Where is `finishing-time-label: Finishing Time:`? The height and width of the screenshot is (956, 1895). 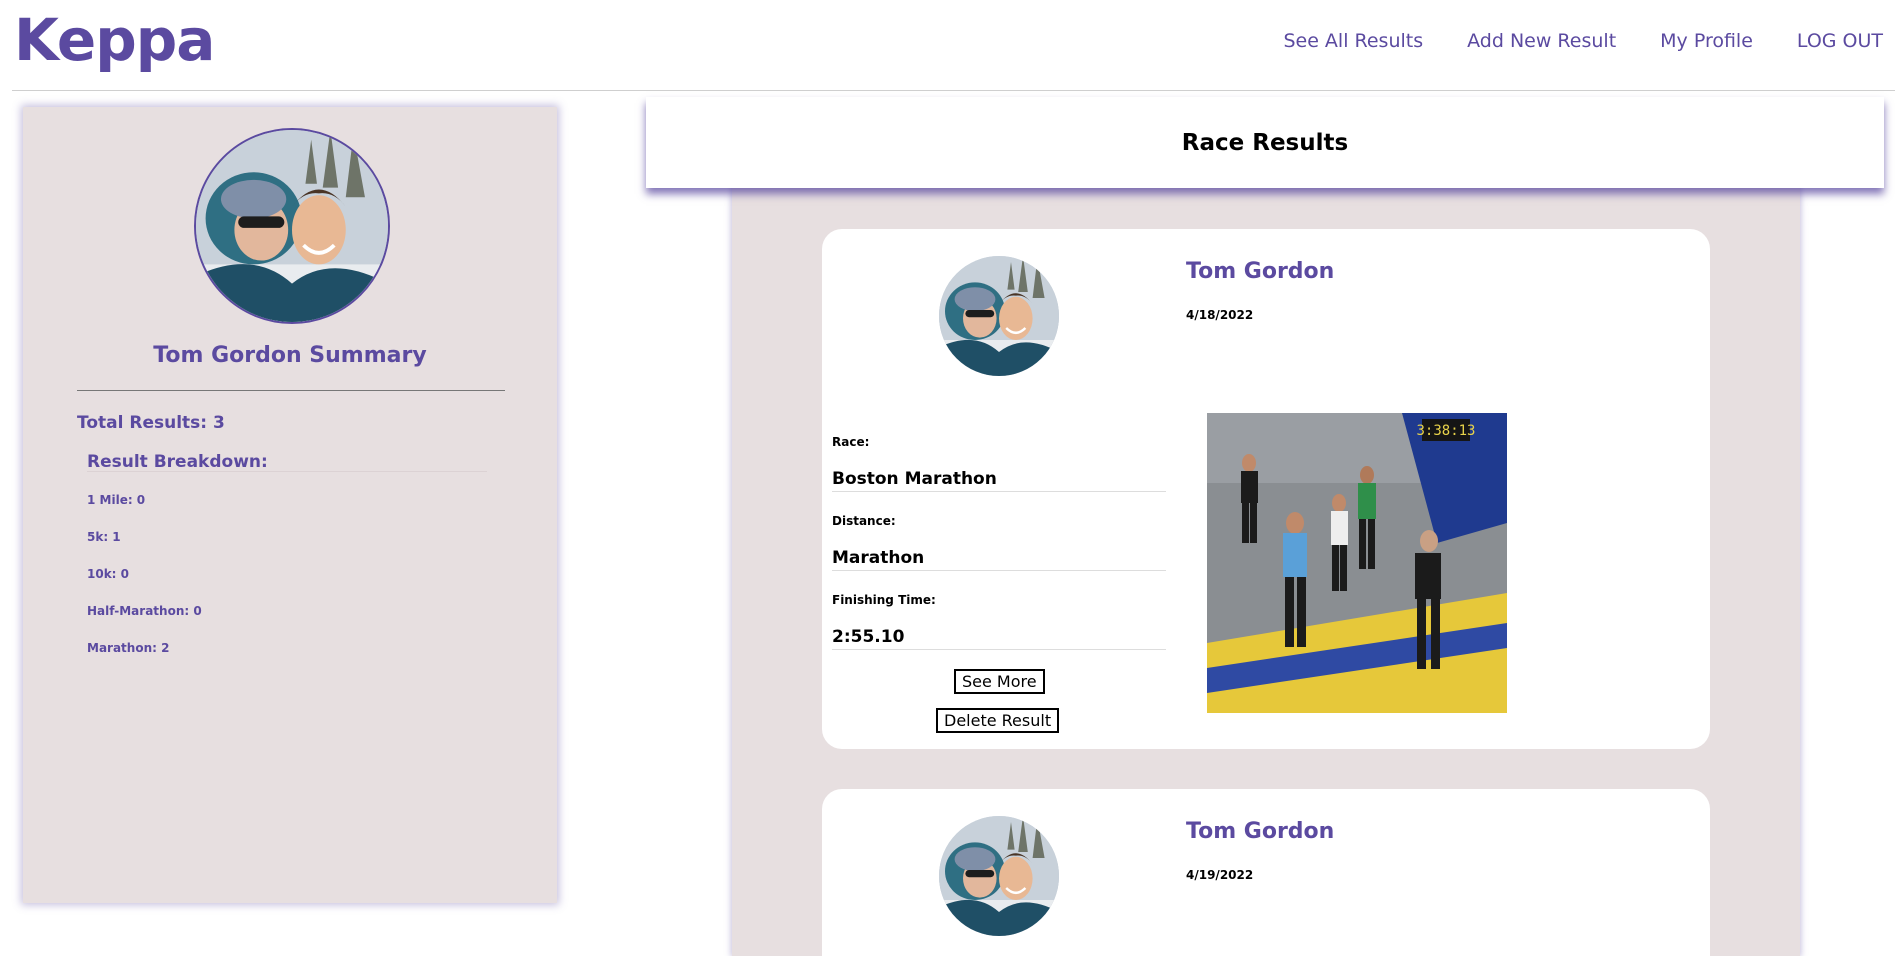
finishing-time-label: Finishing Time: is located at coordinates (884, 600).